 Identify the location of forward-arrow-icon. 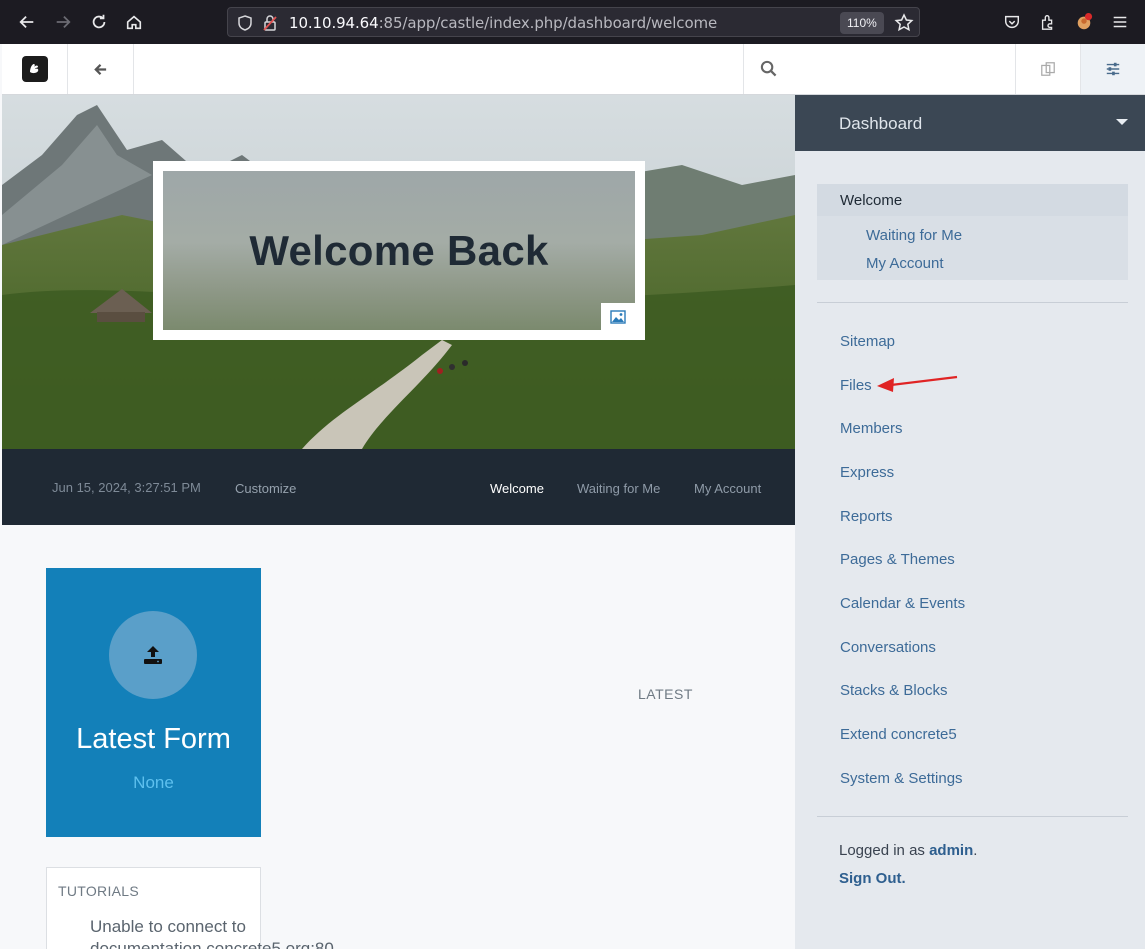
(63, 22).